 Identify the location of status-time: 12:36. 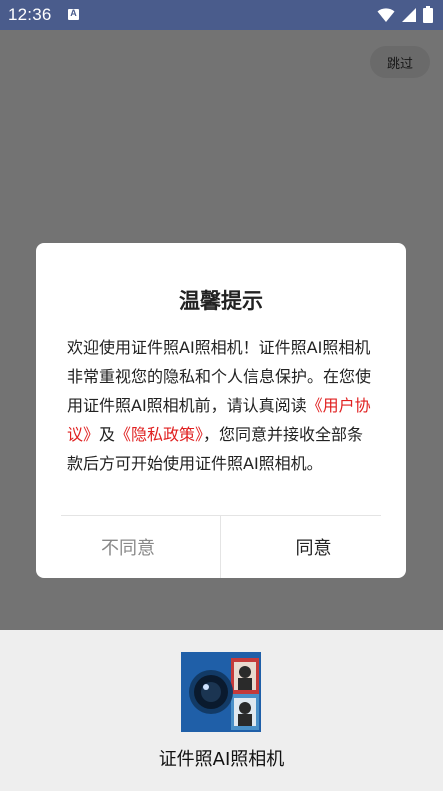
(30, 14).